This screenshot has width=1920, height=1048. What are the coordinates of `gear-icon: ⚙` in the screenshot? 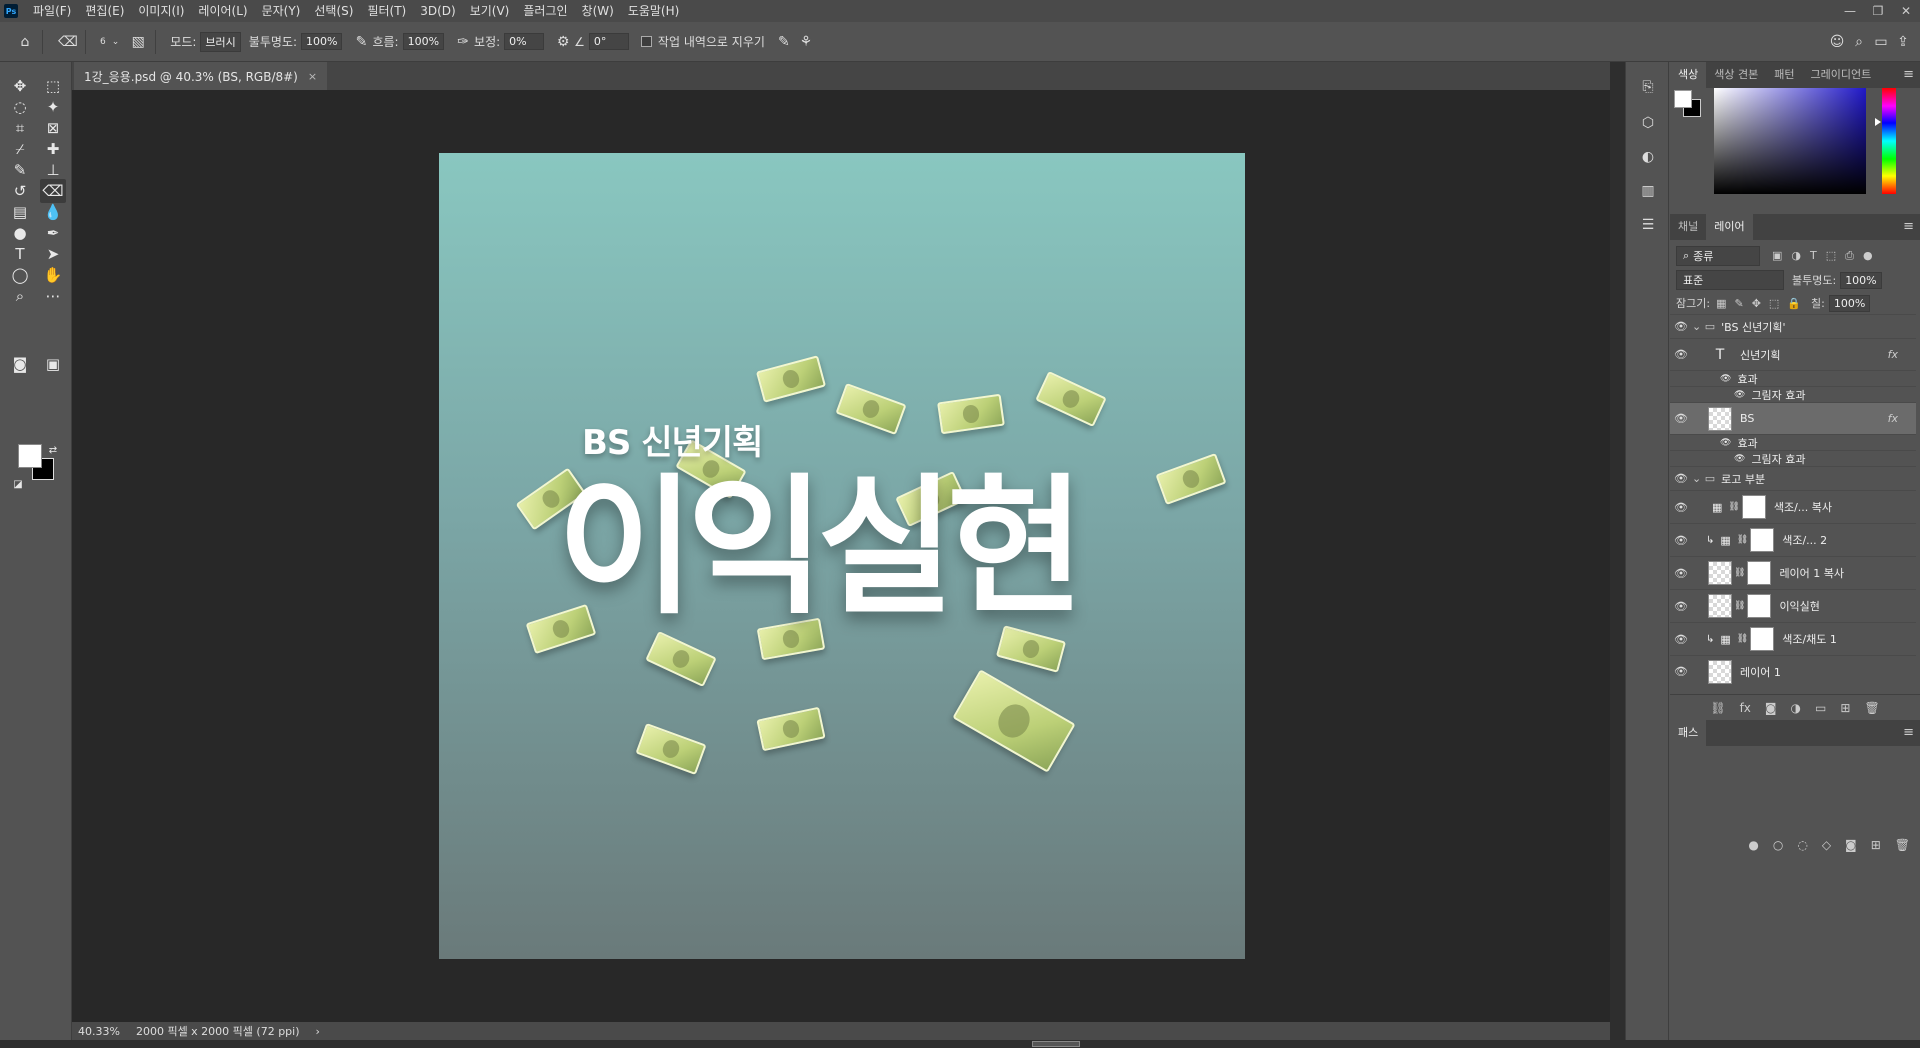 It's located at (563, 42).